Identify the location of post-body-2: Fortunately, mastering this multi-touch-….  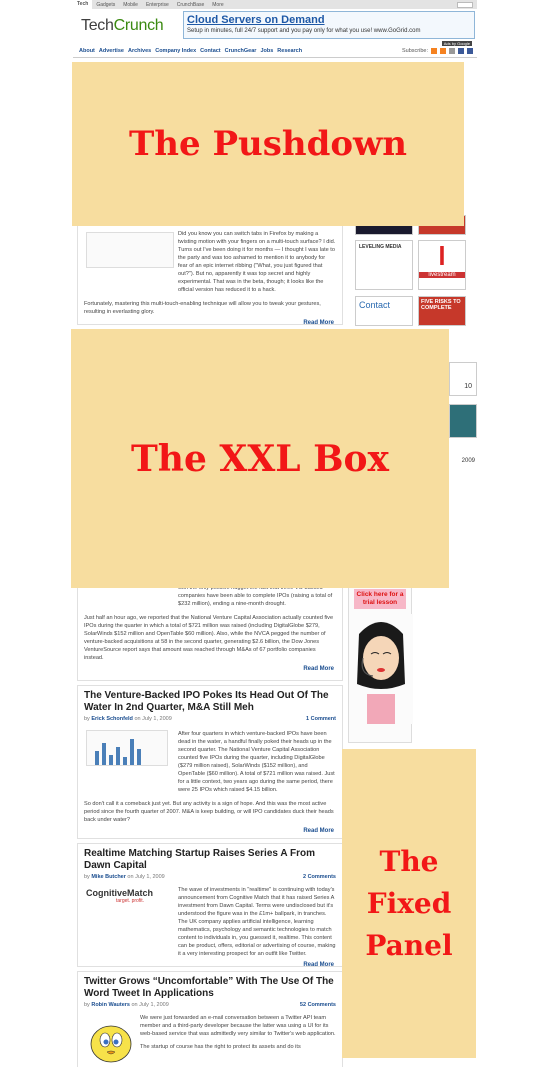
(202, 308).